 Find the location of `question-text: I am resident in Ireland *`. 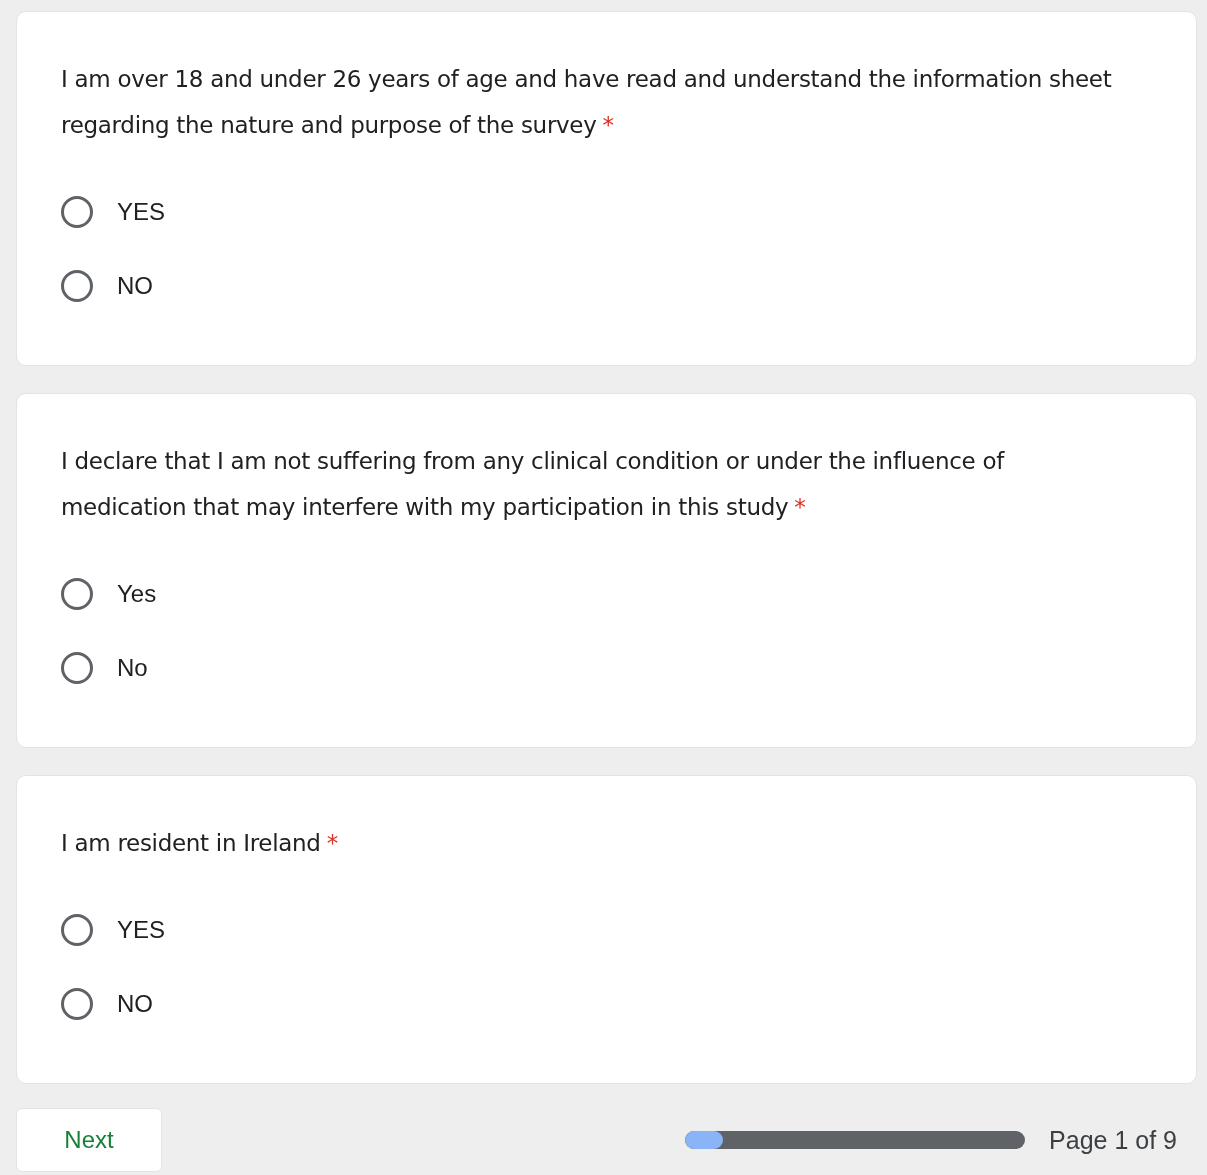

question-text: I am resident in Ireland * is located at coordinates (200, 843).